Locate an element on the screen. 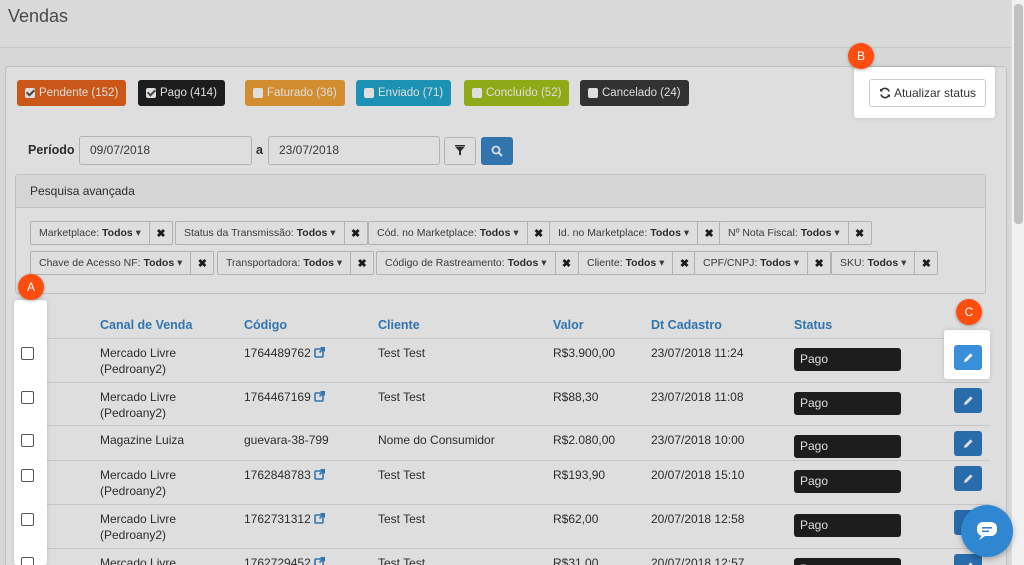  filter-dropdown: Transportadora: Todos ▾ ✖ is located at coordinates (296, 263).